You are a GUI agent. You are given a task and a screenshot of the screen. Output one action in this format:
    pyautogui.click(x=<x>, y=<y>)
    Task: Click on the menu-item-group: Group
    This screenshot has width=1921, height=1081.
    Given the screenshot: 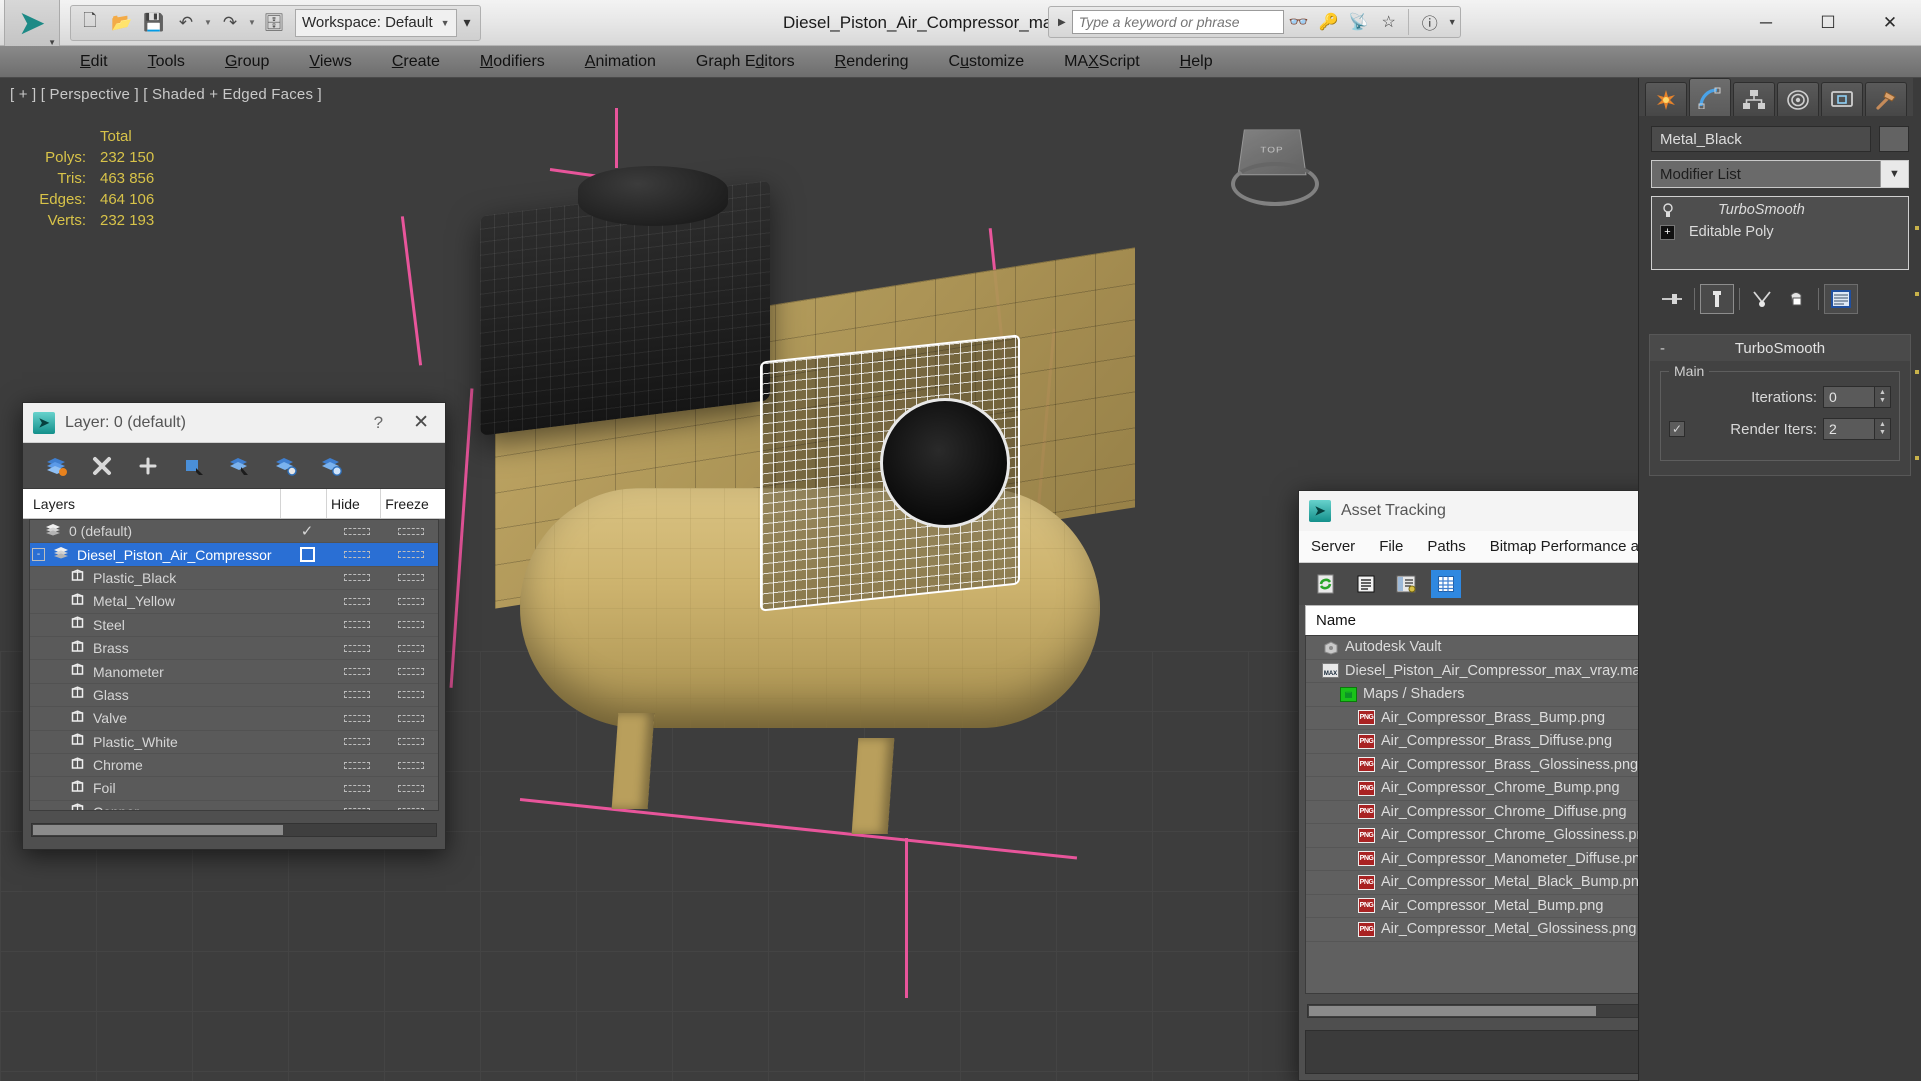 What is the action you would take?
    pyautogui.click(x=247, y=62)
    